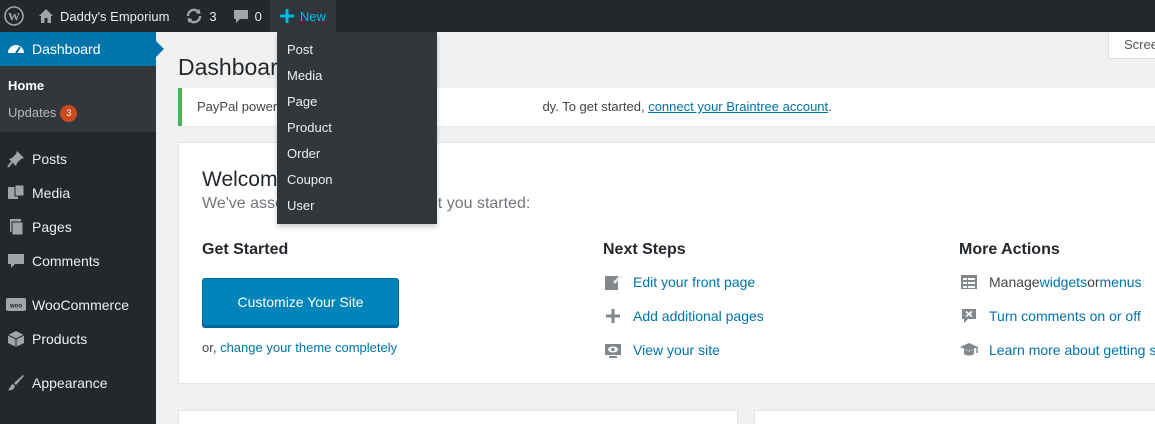 The image size is (1155, 424). Describe the element at coordinates (308, 347) in the screenshot. I see `change-theme-link: change your theme completely` at that location.